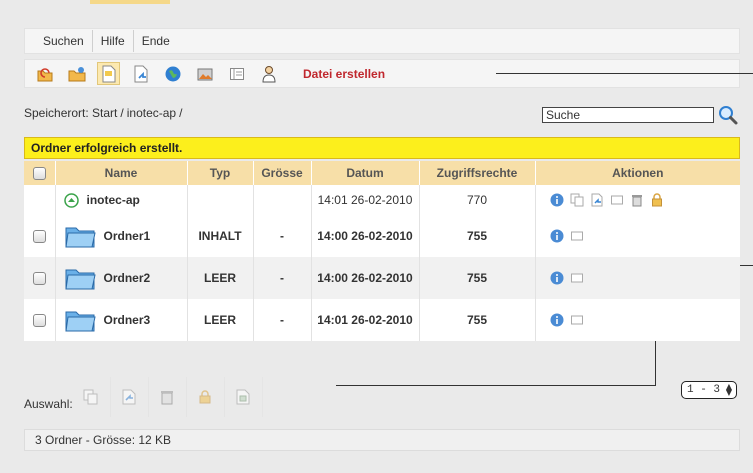 Image resolution: width=753 pixels, height=473 pixels. I want to click on parent-folder-name: inotec-ap, so click(113, 200).